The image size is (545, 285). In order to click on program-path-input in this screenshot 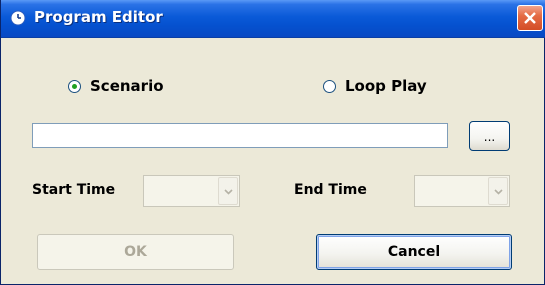, I will do `click(240, 135)`.